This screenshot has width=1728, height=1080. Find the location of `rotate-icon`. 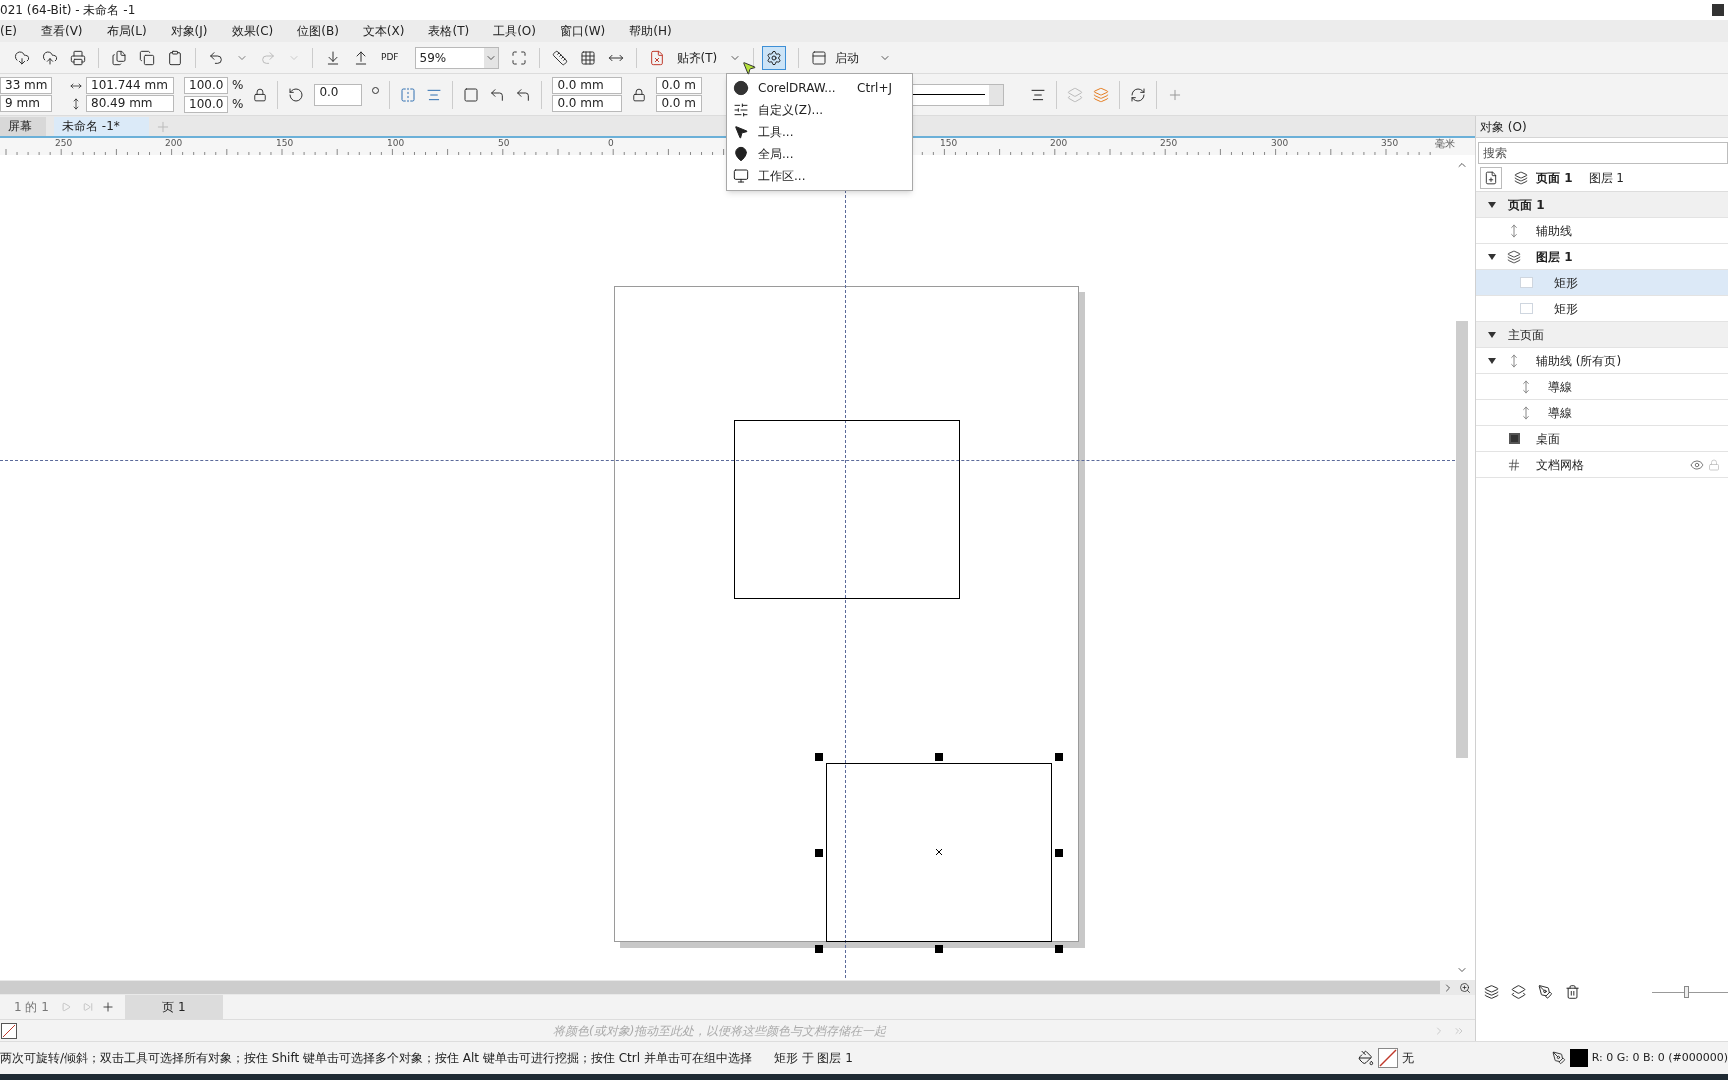

rotate-icon is located at coordinates (296, 94).